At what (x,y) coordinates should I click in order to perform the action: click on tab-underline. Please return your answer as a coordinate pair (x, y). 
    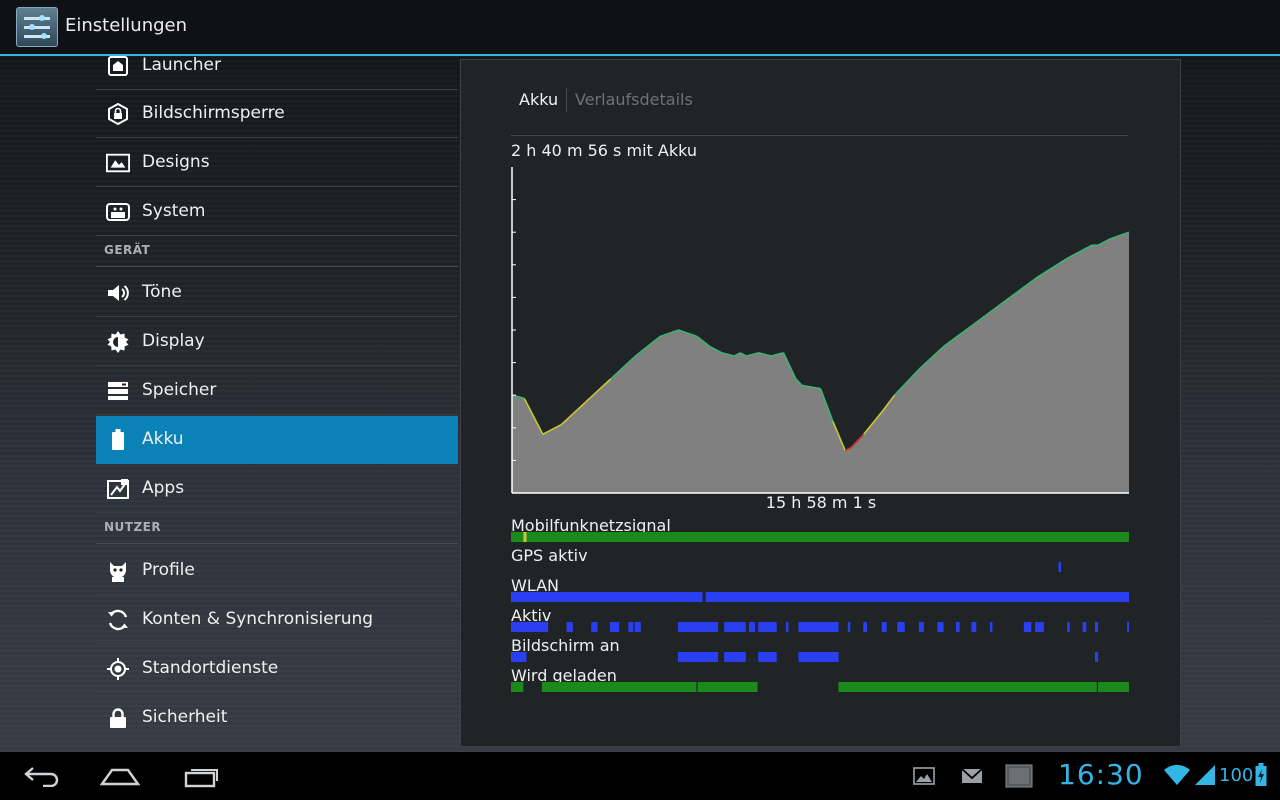
    Looking at the image, I should click on (819, 135).